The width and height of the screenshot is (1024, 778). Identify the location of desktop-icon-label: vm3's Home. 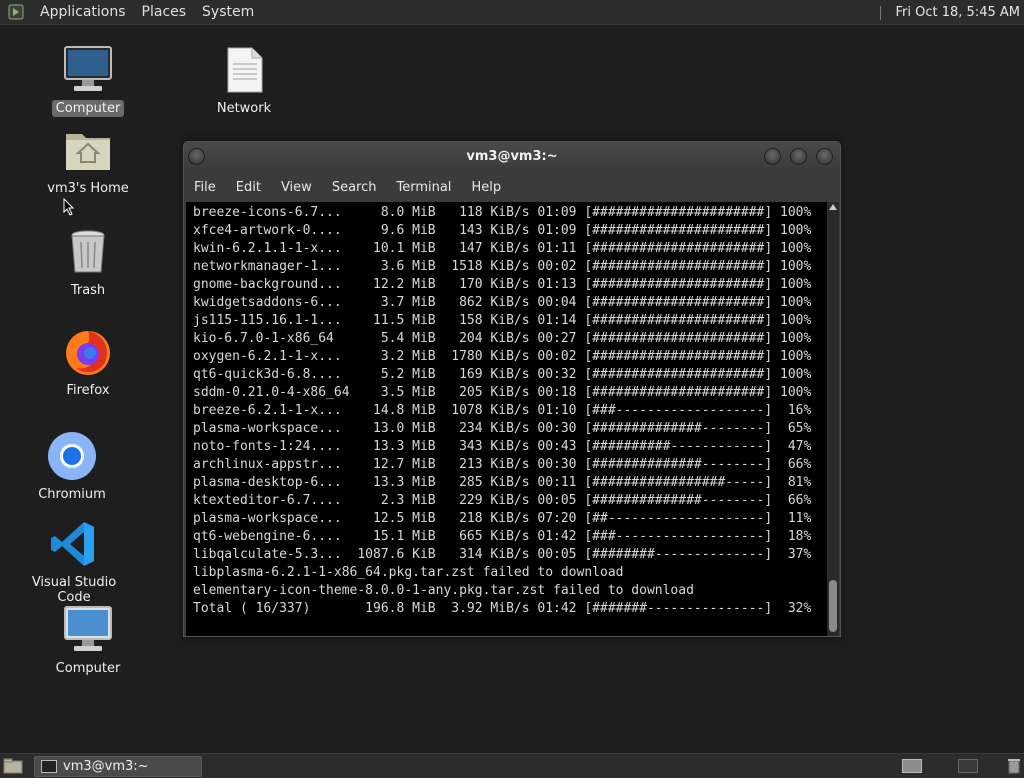
(88, 188).